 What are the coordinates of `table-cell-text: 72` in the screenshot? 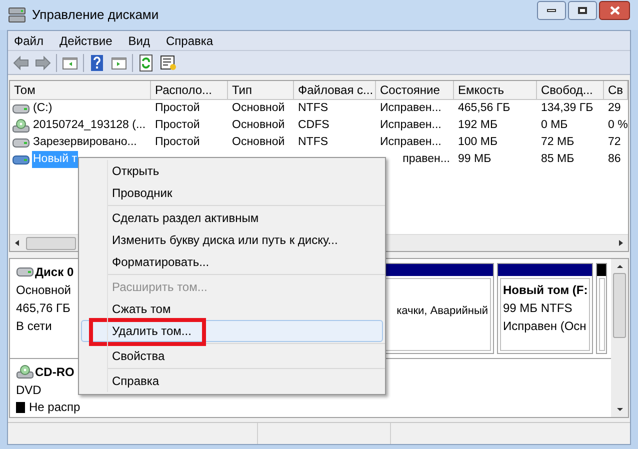 It's located at (614, 142).